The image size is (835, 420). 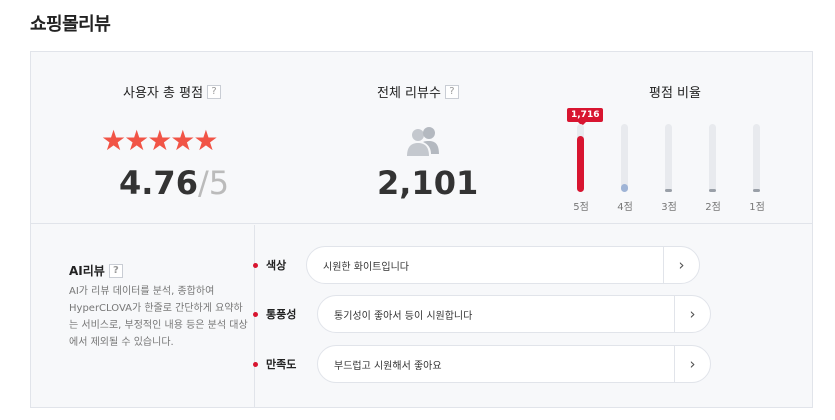 I want to click on ai-review-title: AI리뷰 ?, so click(x=96, y=270).